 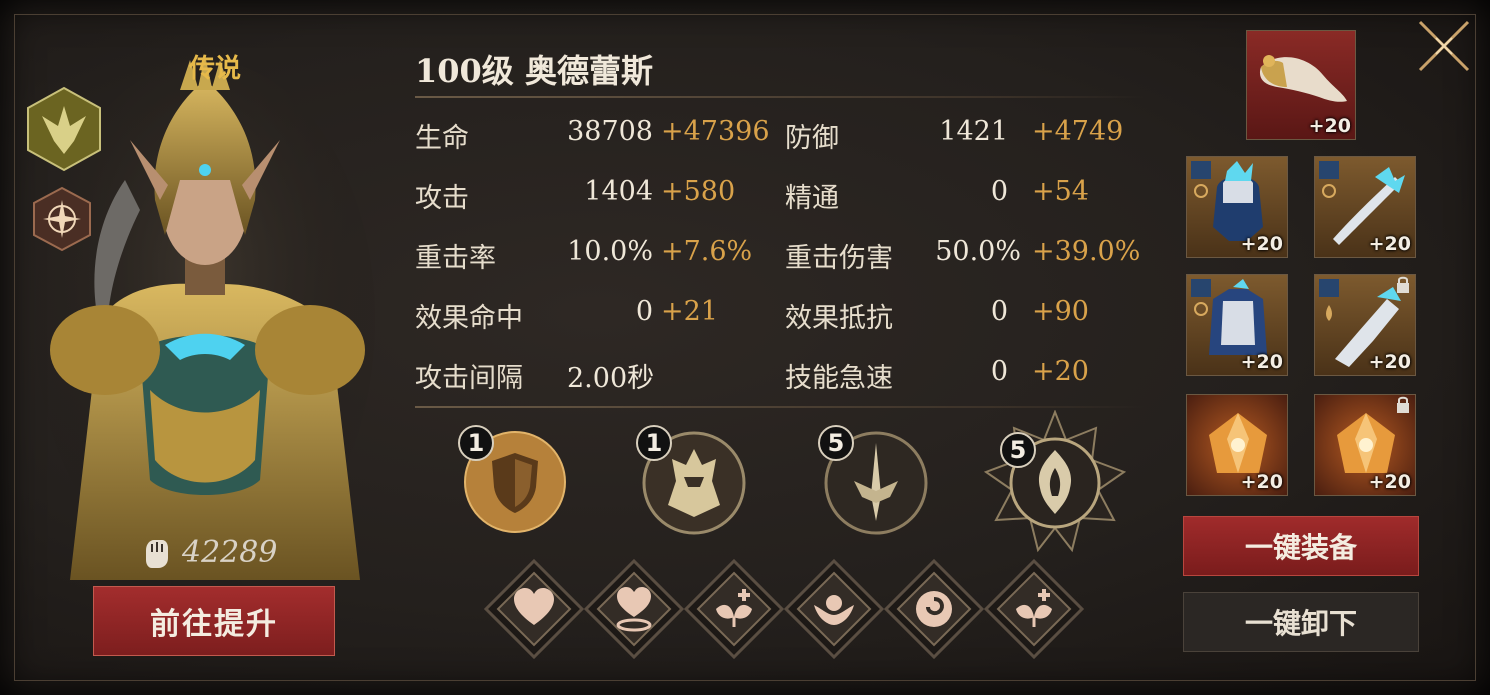 What do you see at coordinates (634, 609) in the screenshot?
I see `heart-shield-icon` at bounding box center [634, 609].